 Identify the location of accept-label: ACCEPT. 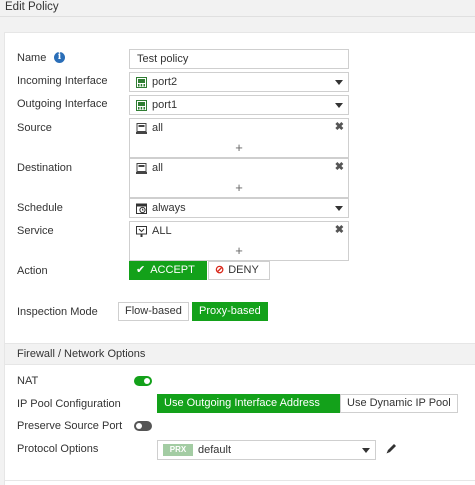
(172, 270).